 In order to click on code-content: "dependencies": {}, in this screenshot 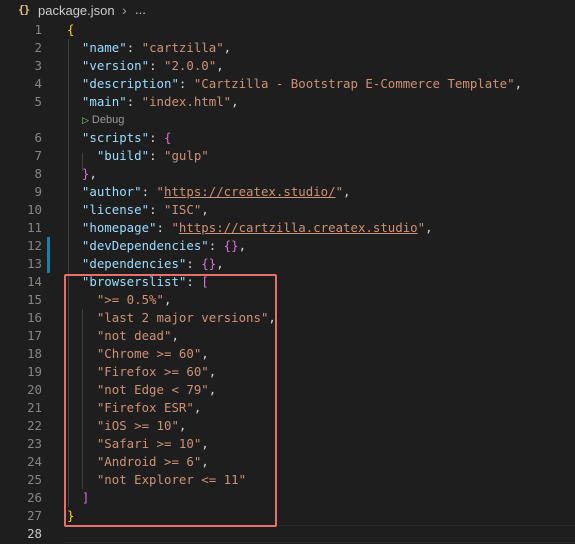, I will do `click(145, 264)`.